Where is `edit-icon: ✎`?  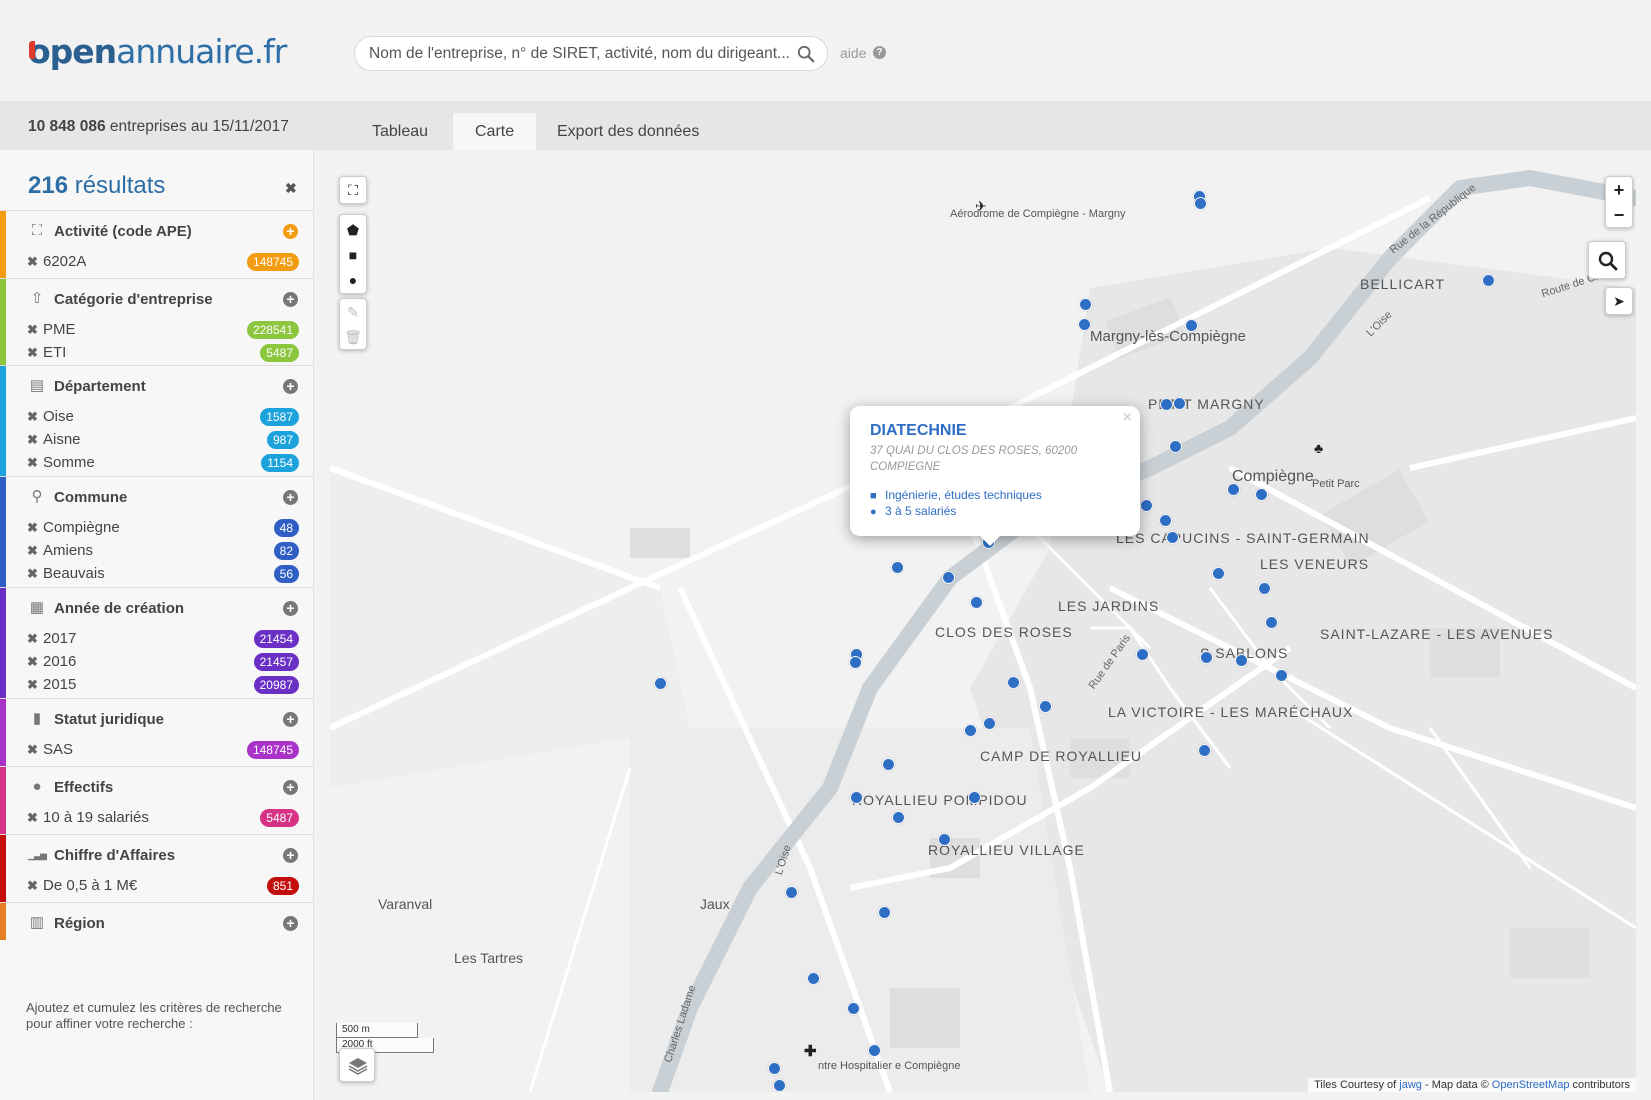 edit-icon: ✎ is located at coordinates (353, 312).